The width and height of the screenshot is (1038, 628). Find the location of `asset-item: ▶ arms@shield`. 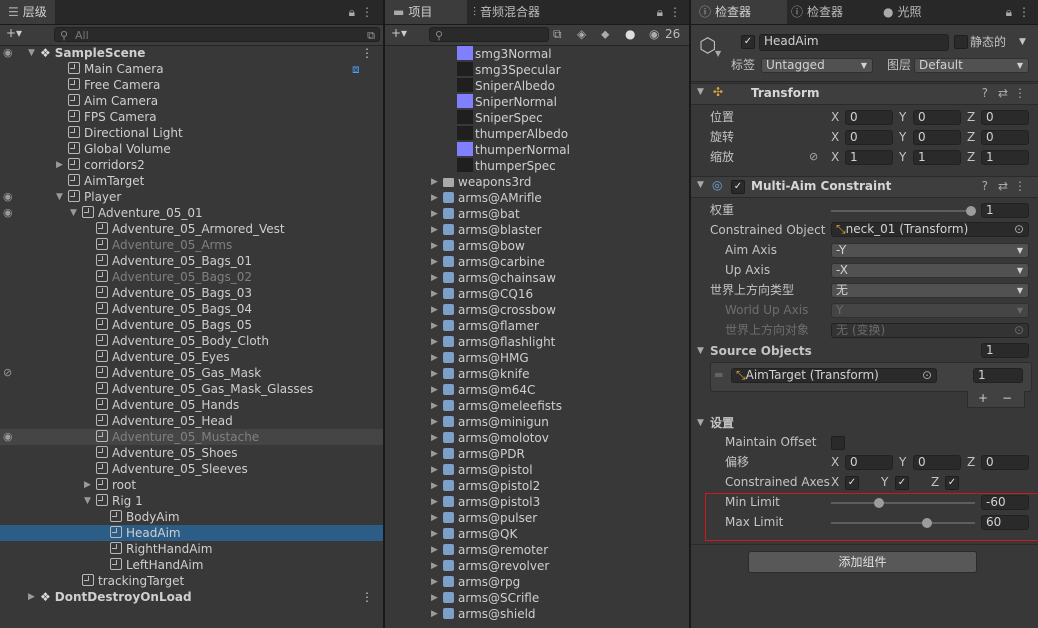

asset-item: ▶ arms@shield is located at coordinates (537, 614).